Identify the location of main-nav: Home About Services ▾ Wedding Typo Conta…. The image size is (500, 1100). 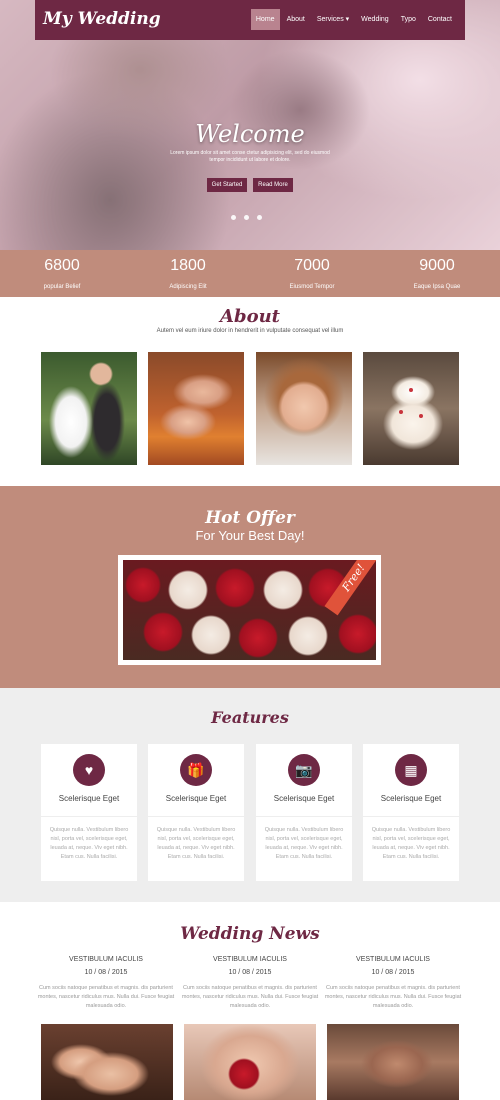
(353, 19).